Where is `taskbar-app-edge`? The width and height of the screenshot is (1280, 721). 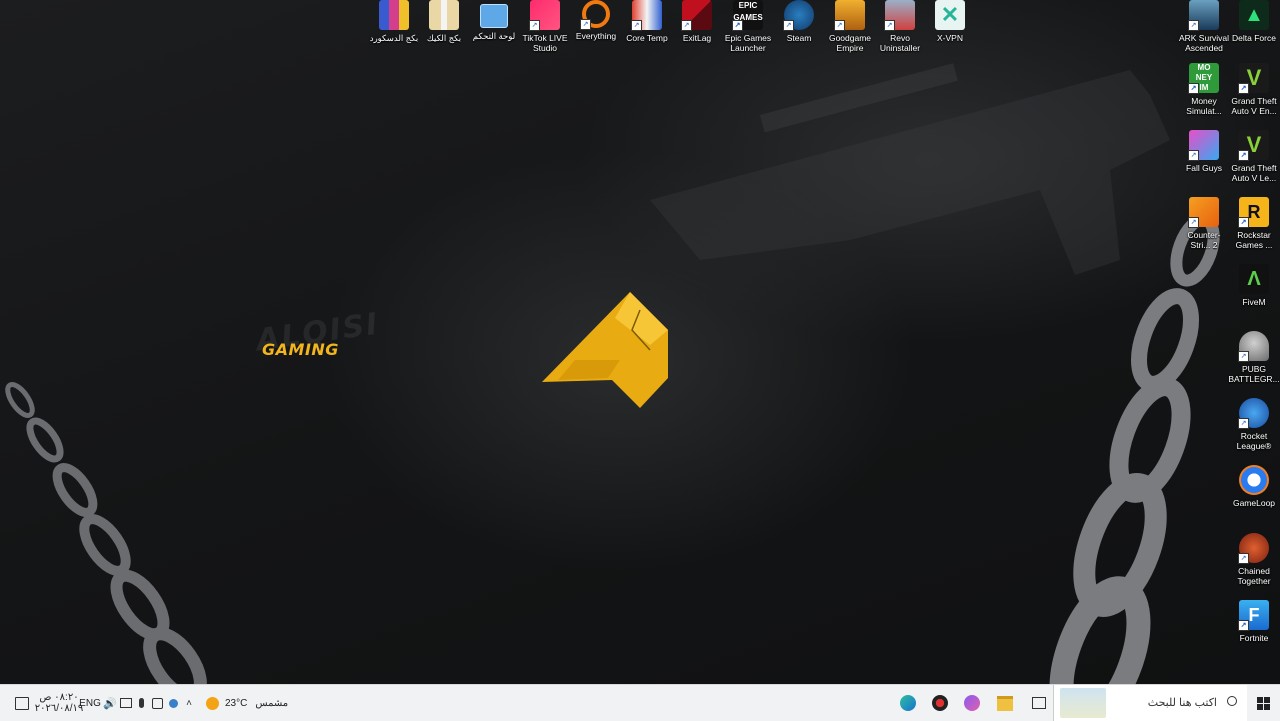 taskbar-app-edge is located at coordinates (908, 703).